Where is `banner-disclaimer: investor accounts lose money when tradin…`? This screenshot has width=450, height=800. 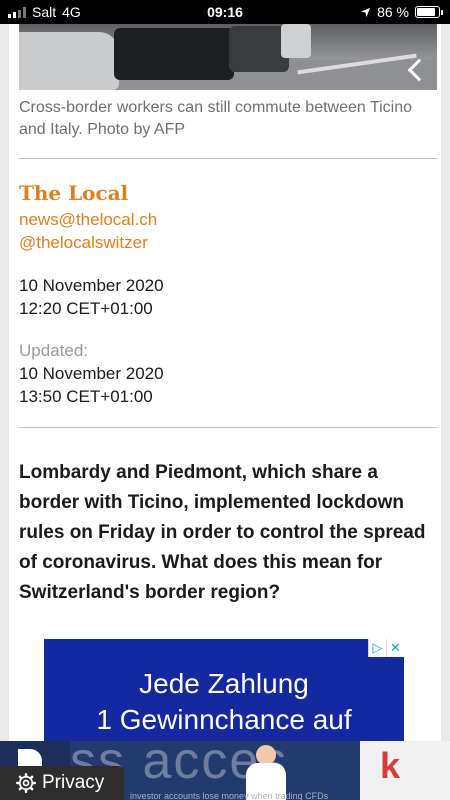 banner-disclaimer: investor accounts lose money when tradin… is located at coordinates (229, 795).